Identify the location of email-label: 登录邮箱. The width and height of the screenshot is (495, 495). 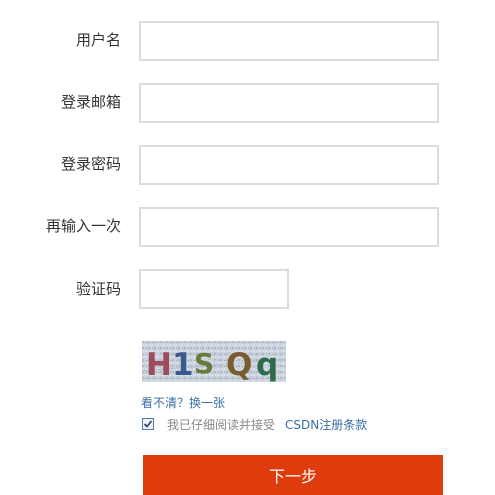
(90, 102).